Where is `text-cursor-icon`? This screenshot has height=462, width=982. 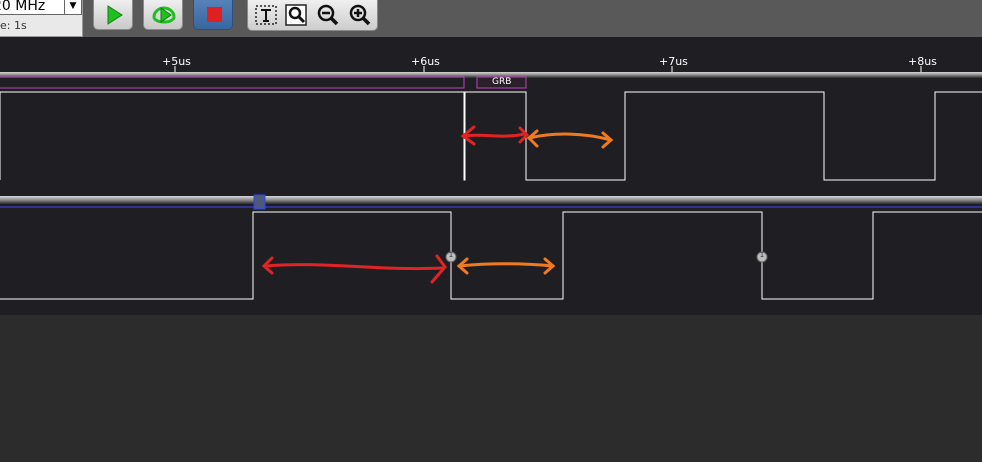
text-cursor-icon is located at coordinates (266, 15).